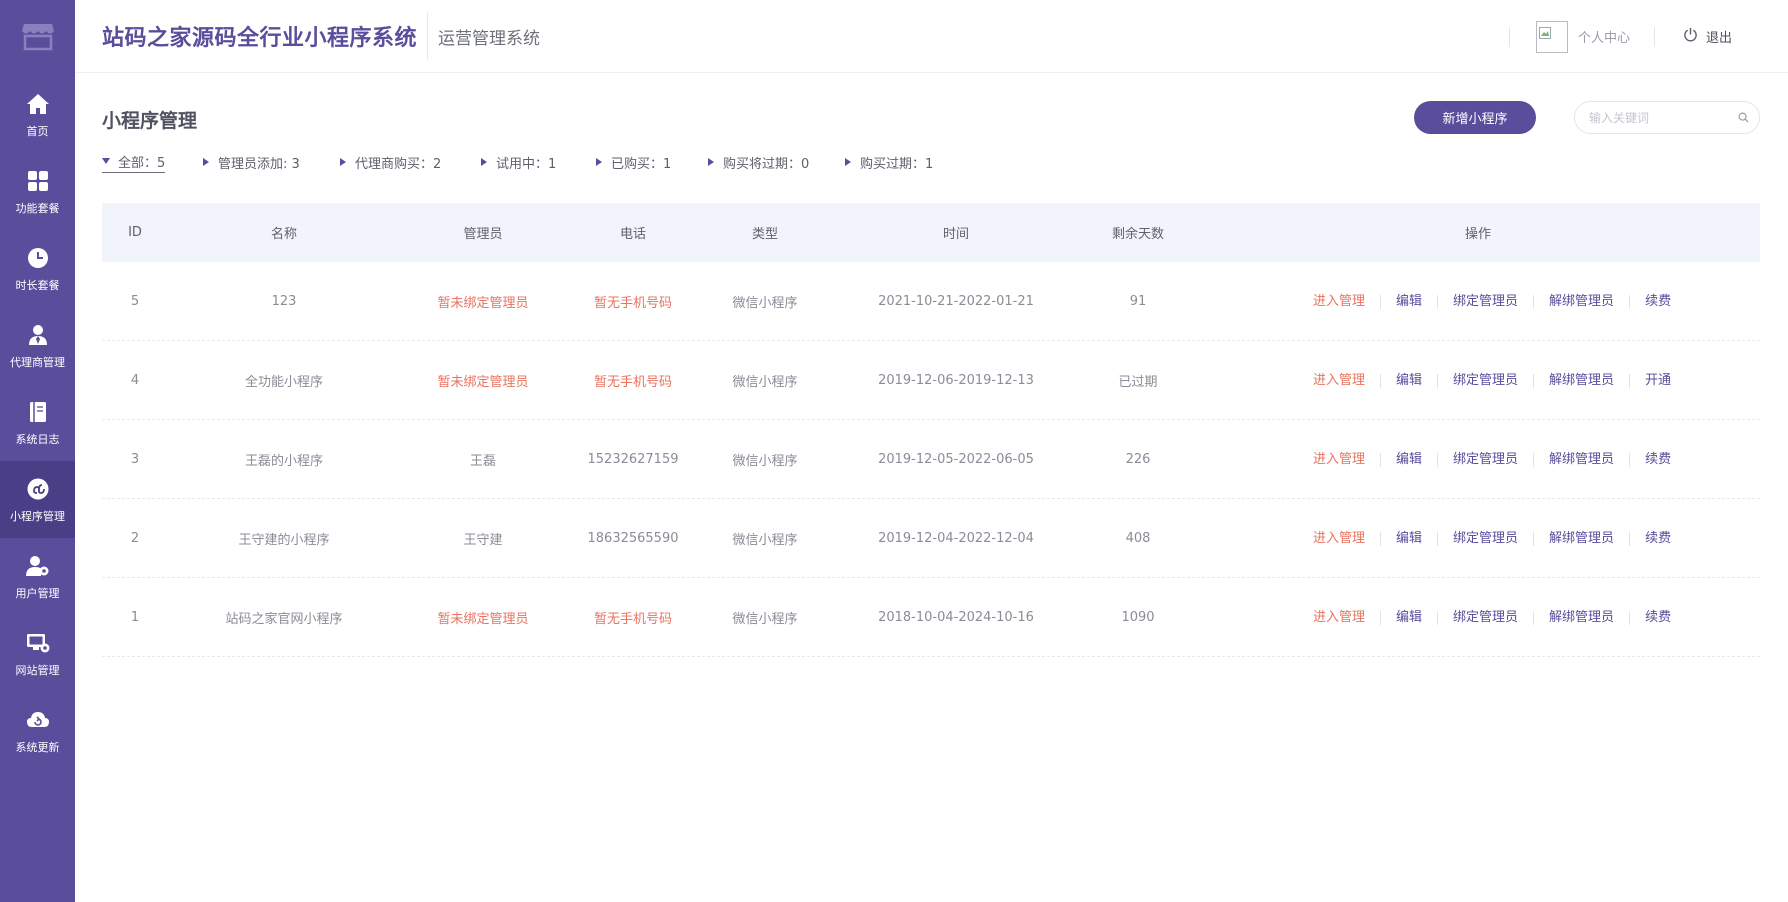 Image resolution: width=1788 pixels, height=902 pixels. I want to click on cell-id: 3, so click(135, 459).